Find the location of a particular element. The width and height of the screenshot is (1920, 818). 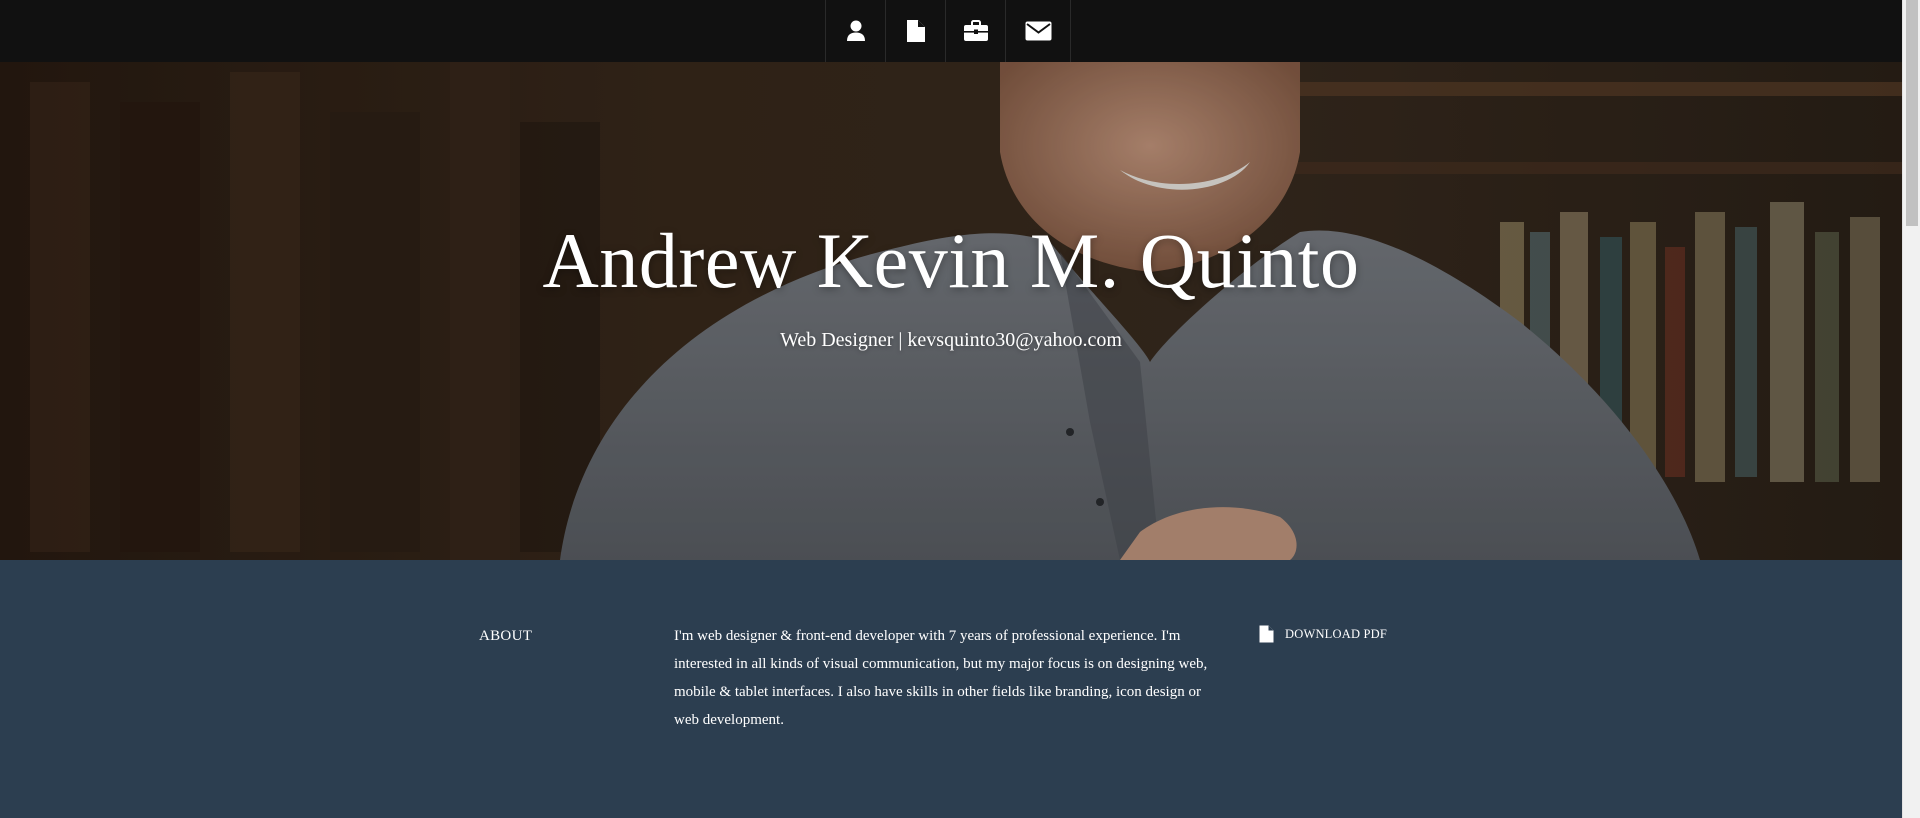

page-scrollbar is located at coordinates (1911, 409).